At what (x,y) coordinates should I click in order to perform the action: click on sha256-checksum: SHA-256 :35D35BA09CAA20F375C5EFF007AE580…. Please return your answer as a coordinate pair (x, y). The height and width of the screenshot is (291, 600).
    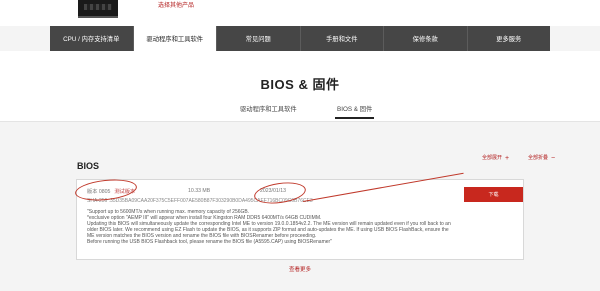
    Looking at the image, I should click on (200, 201).